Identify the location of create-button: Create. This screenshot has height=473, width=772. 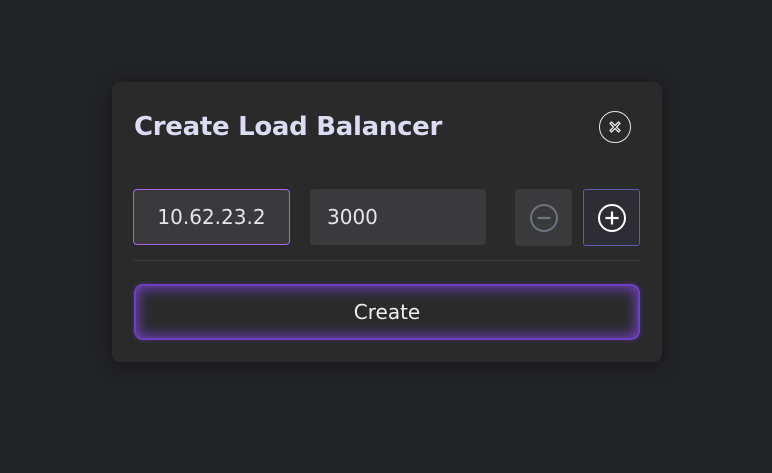
(387, 312).